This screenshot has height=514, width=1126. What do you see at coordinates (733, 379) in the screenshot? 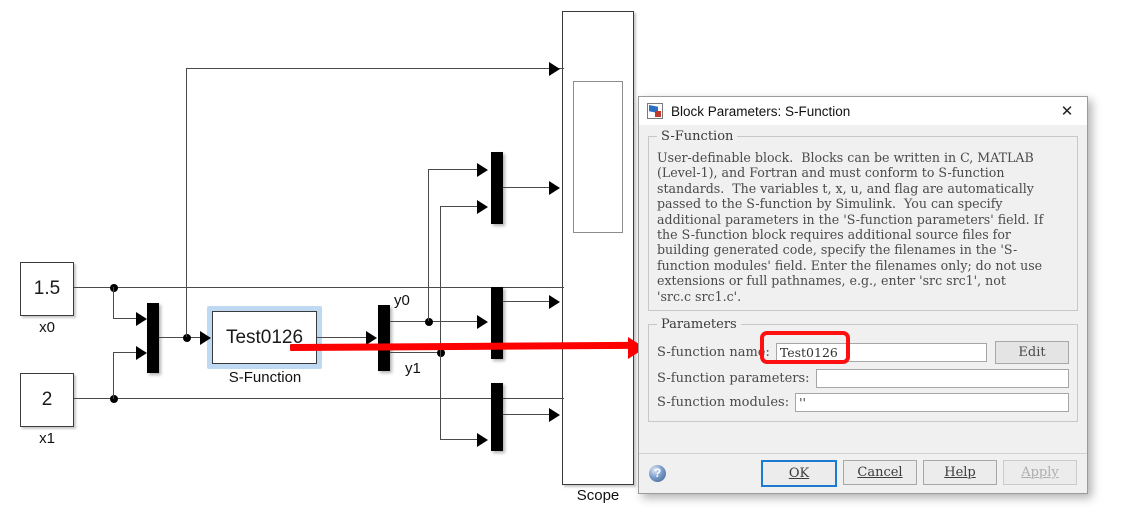
I see `sfunction-parameters-label: S-function parameters:` at bounding box center [733, 379].